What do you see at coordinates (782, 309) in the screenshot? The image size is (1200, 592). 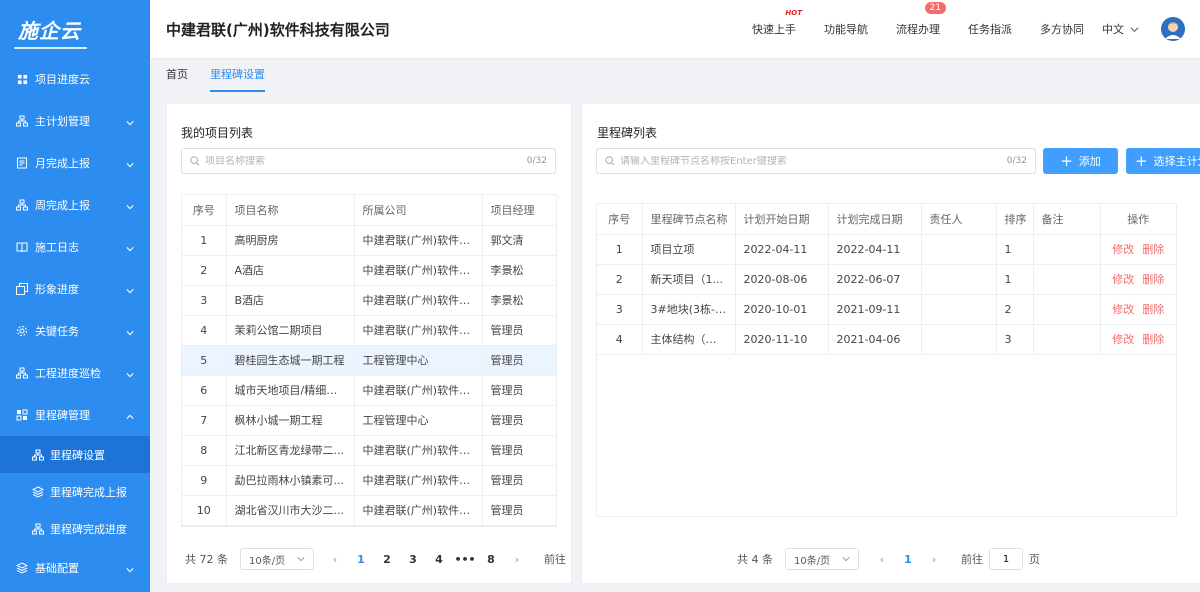 I see `table-cell: 2020-10-01` at bounding box center [782, 309].